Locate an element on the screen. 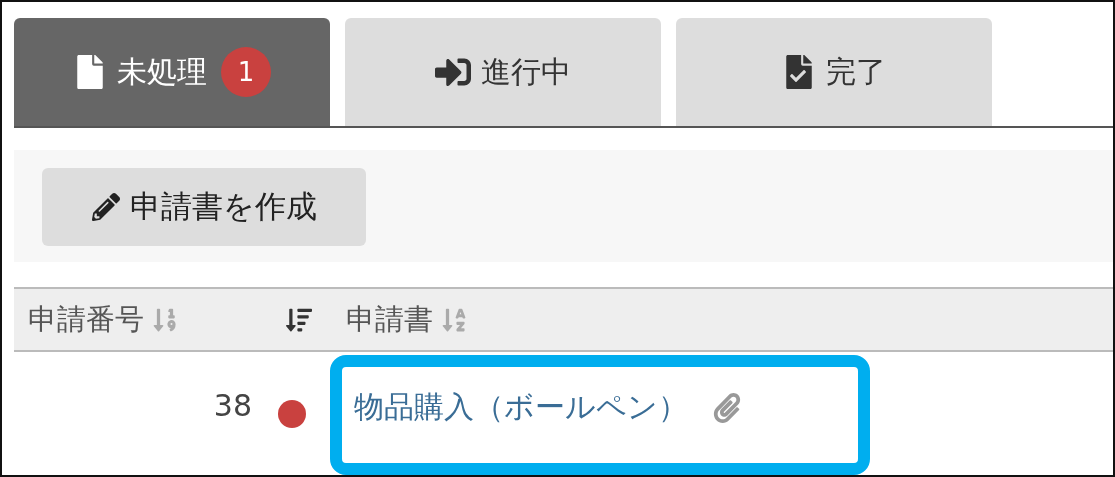 The image size is (1115, 477). tab: 進行中 is located at coordinates (503, 72).